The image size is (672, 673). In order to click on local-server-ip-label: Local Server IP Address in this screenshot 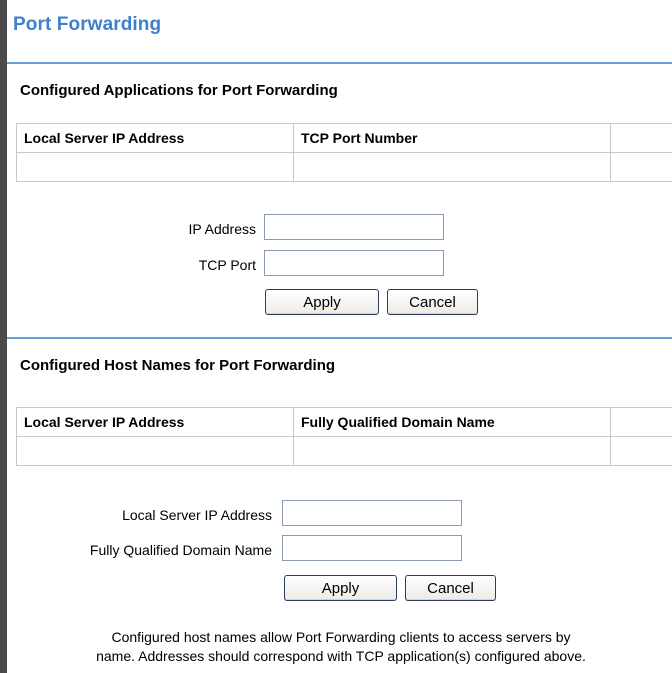, I will do `click(197, 515)`.